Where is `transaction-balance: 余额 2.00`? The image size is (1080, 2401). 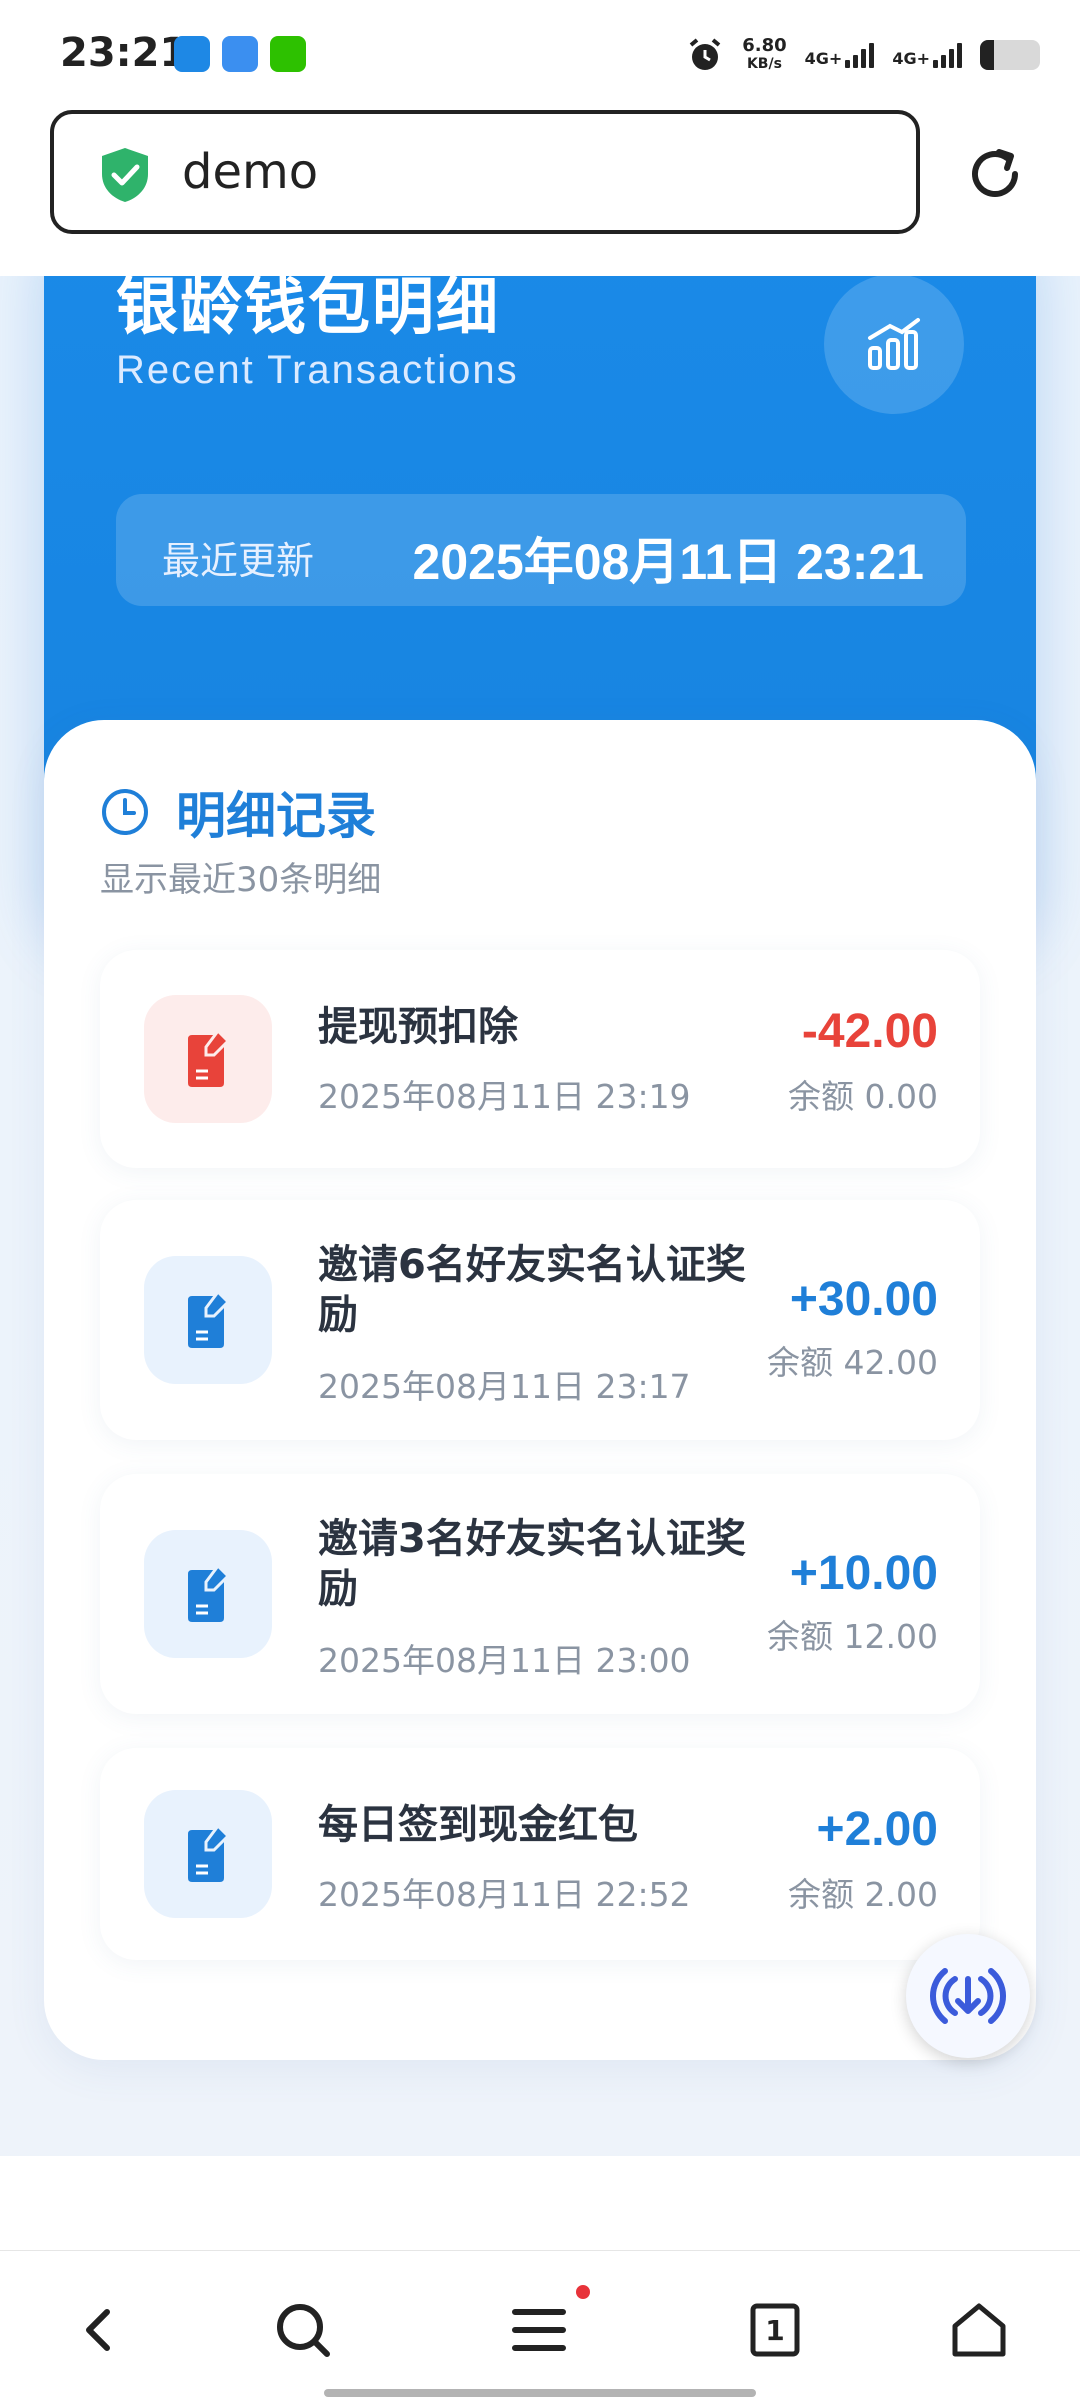
transaction-balance: 余额 2.00 is located at coordinates (863, 1894).